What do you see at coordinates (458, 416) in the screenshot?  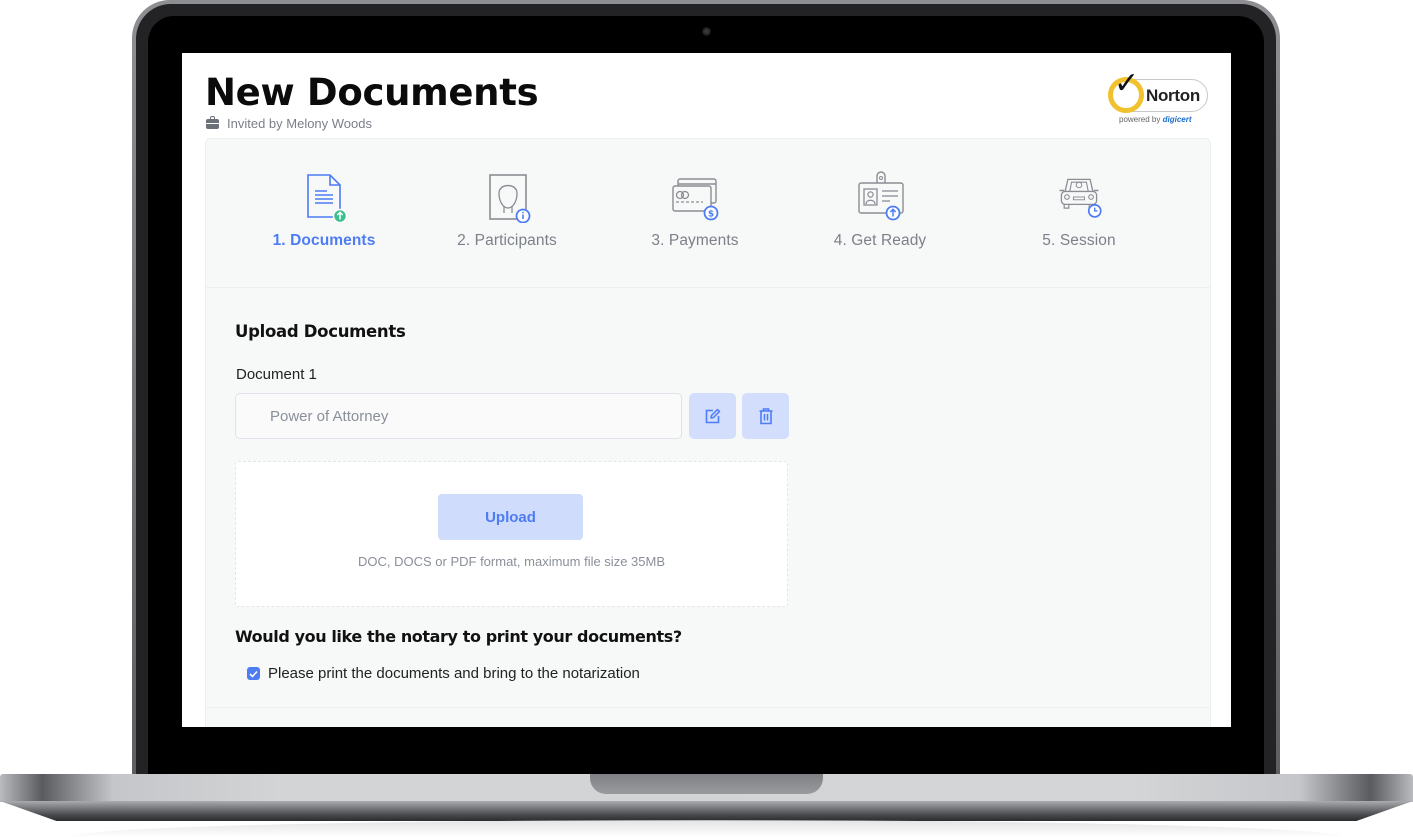 I see `document-name-input` at bounding box center [458, 416].